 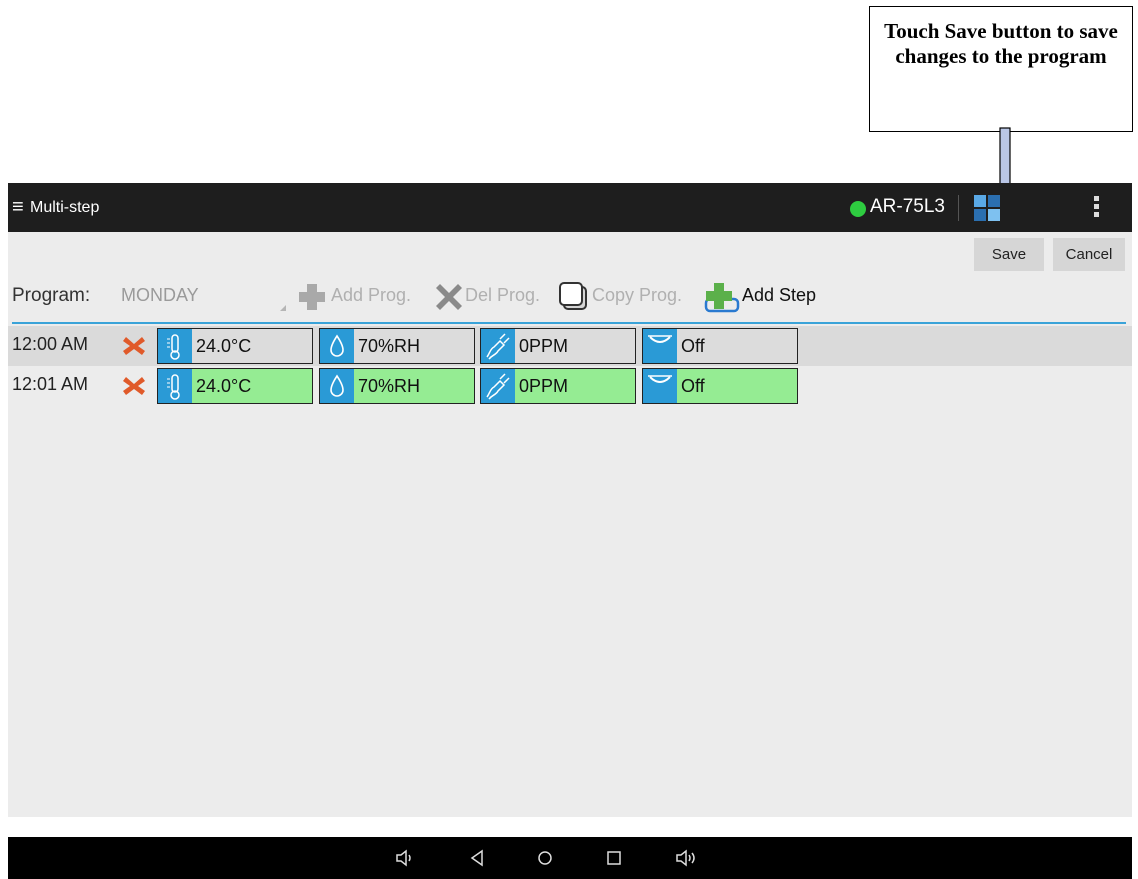 What do you see at coordinates (614, 858) in the screenshot?
I see `recents-icon` at bounding box center [614, 858].